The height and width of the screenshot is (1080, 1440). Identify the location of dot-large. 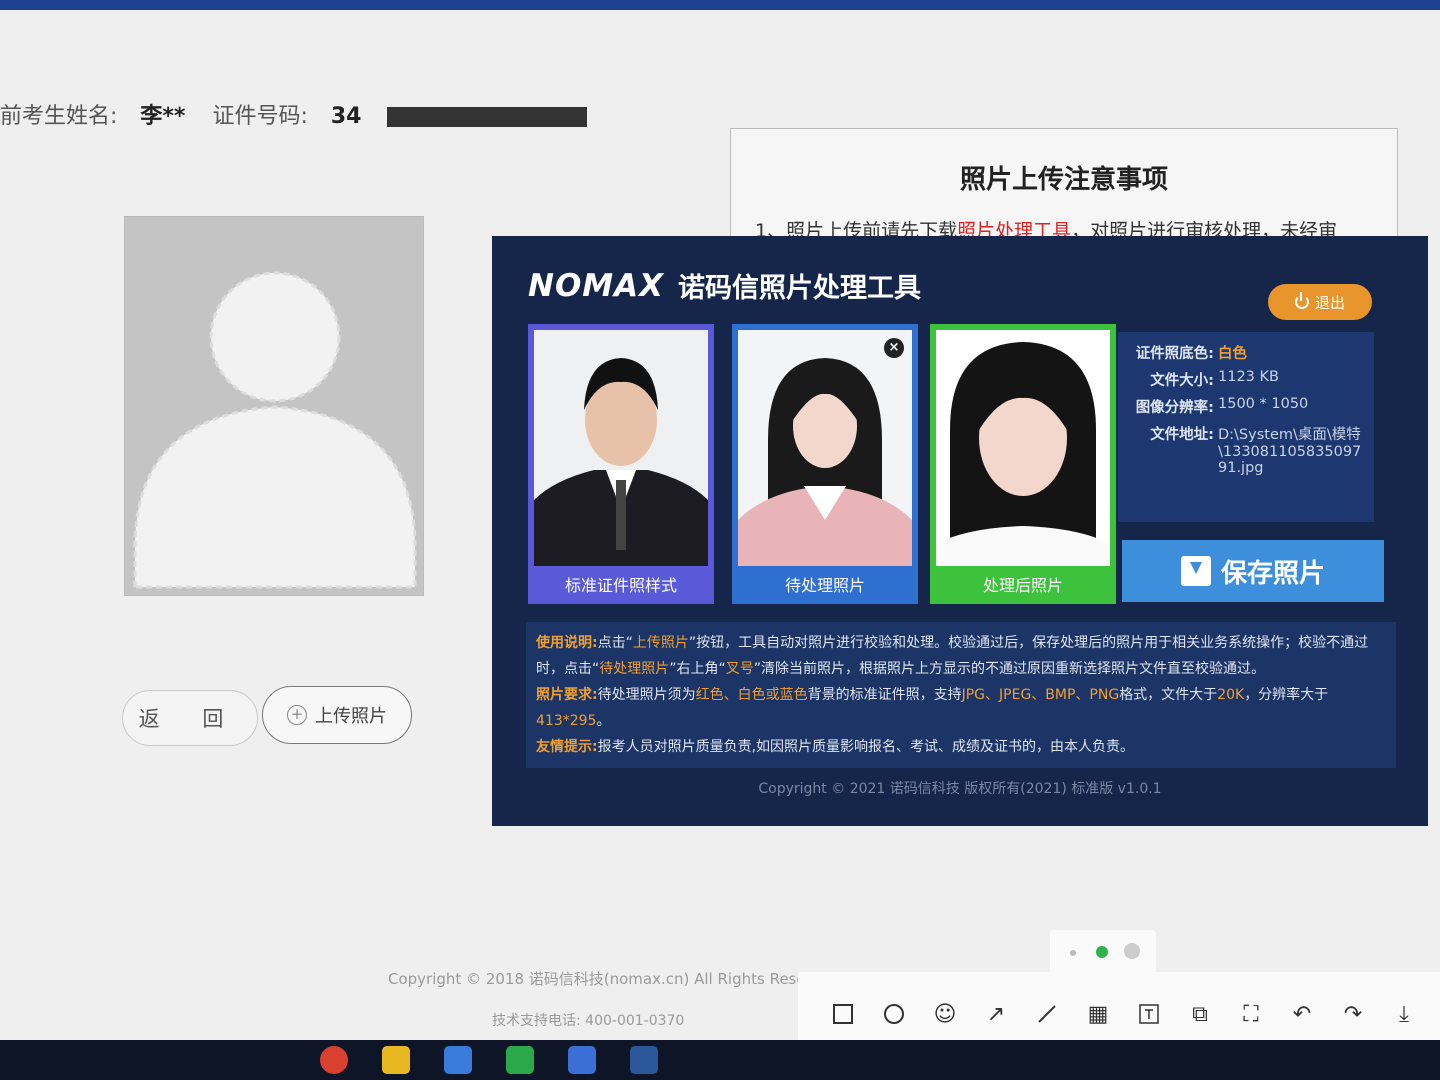
(1132, 951).